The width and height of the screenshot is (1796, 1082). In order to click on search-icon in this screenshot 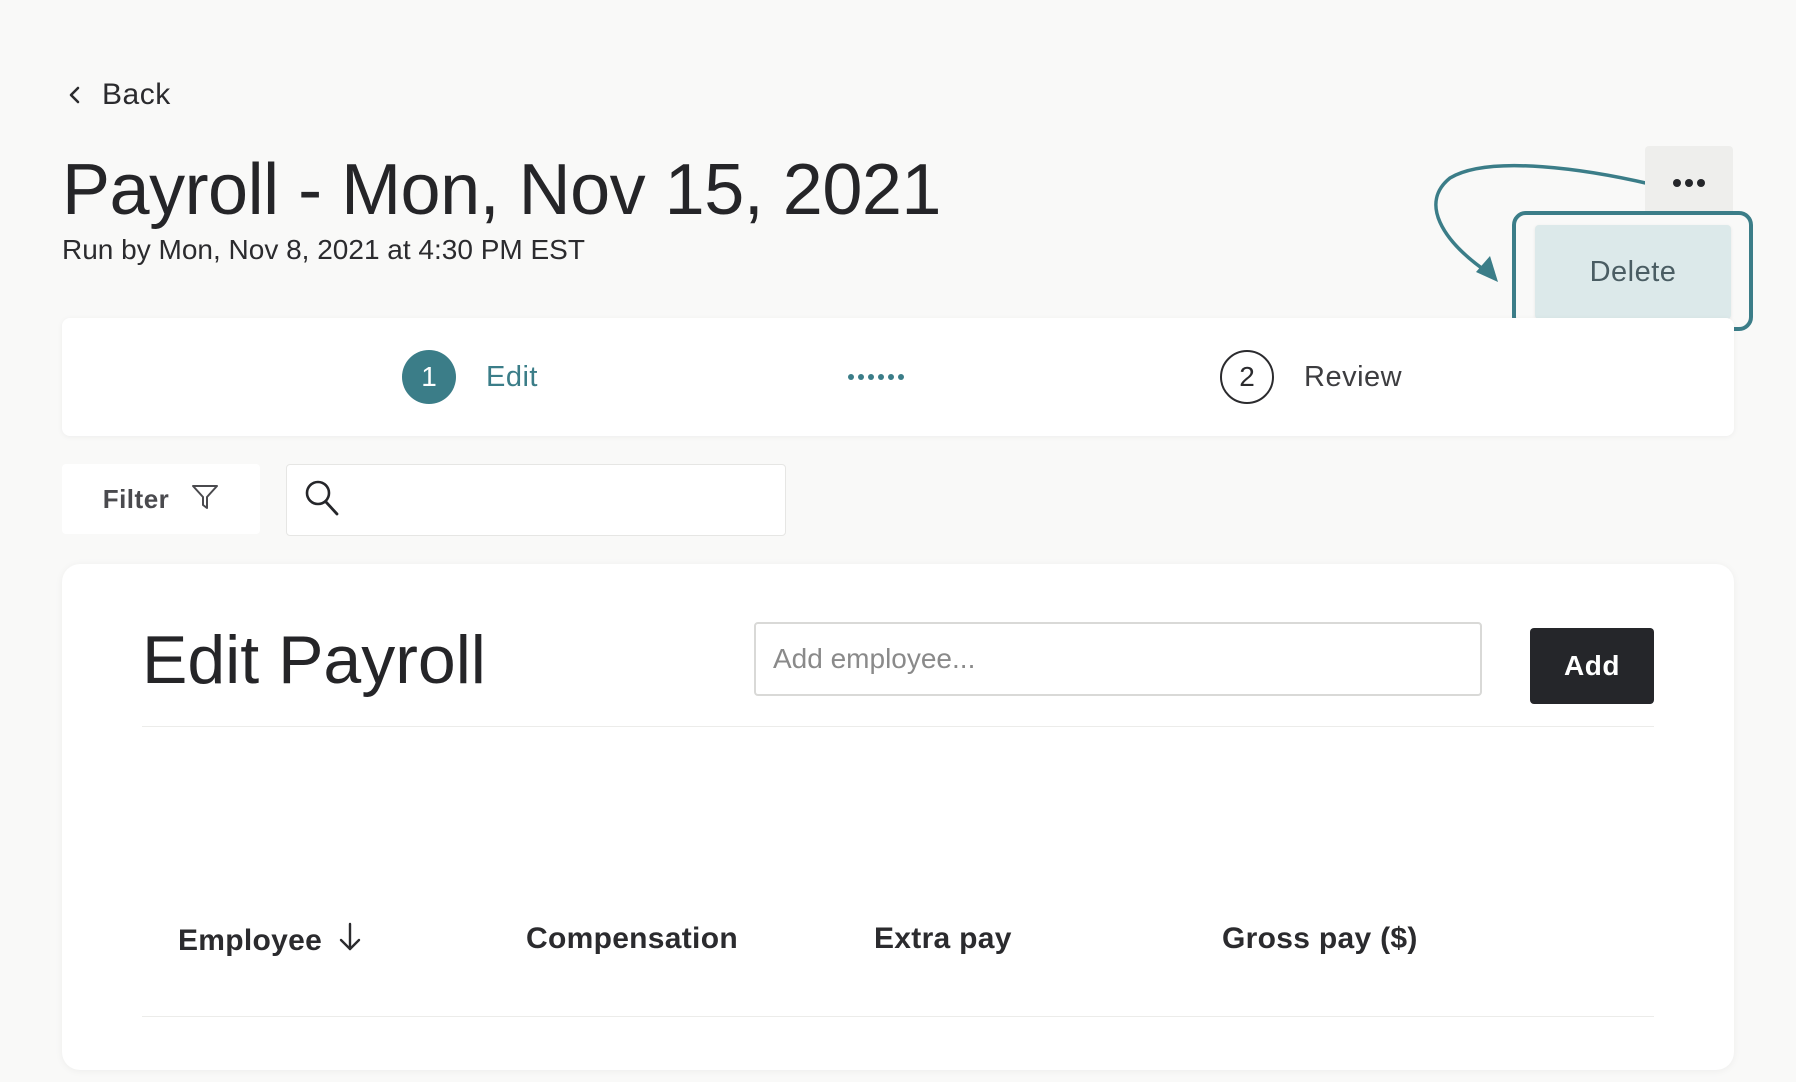, I will do `click(322, 500)`.